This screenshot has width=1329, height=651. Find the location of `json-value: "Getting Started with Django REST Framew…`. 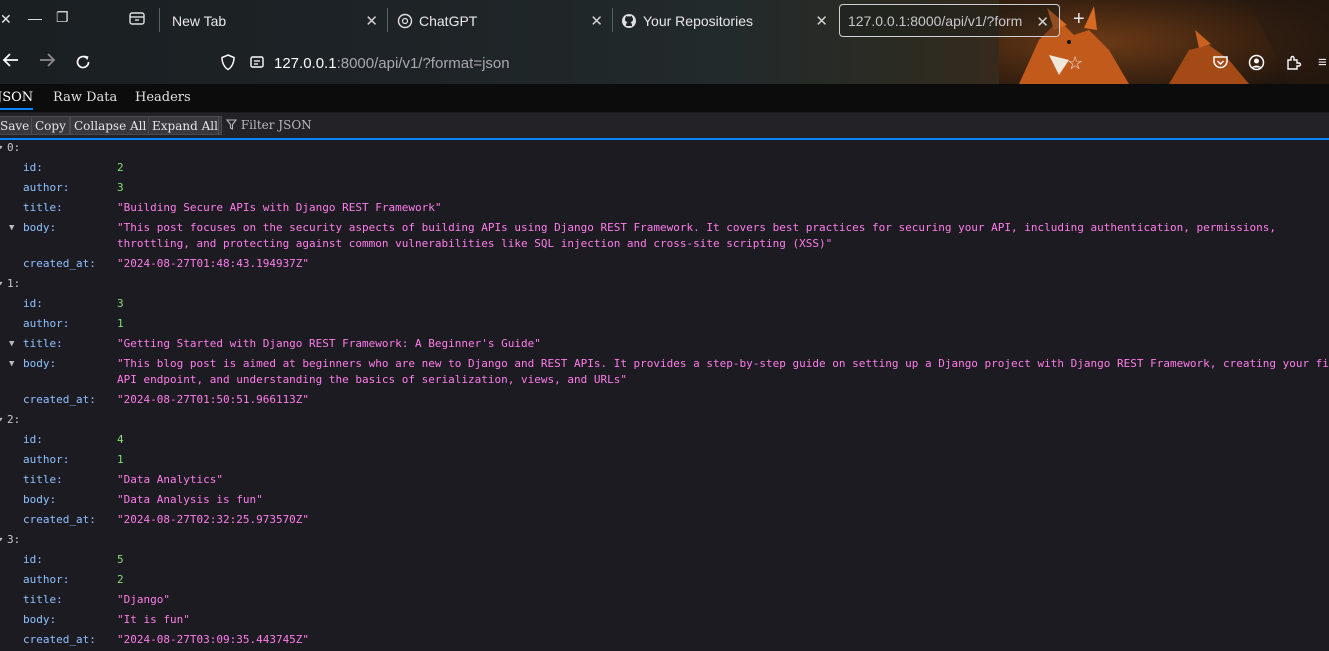

json-value: "Getting Started with Django REST Framew… is located at coordinates (329, 343).